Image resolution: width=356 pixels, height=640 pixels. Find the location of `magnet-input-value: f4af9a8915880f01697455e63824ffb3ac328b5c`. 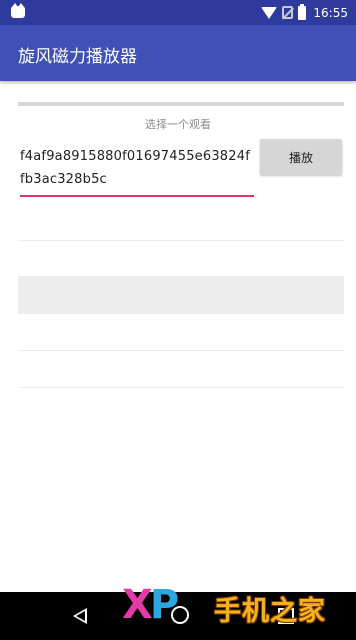

magnet-input-value: f4af9a8915880f01697455e63824ffb3ac328b5c is located at coordinates (137, 168).